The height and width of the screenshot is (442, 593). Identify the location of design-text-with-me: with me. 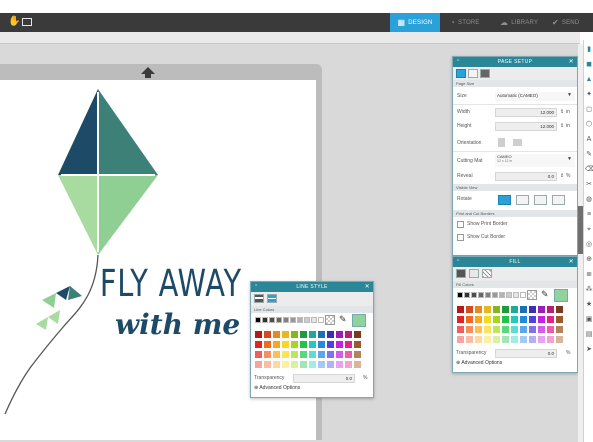
(177, 324).